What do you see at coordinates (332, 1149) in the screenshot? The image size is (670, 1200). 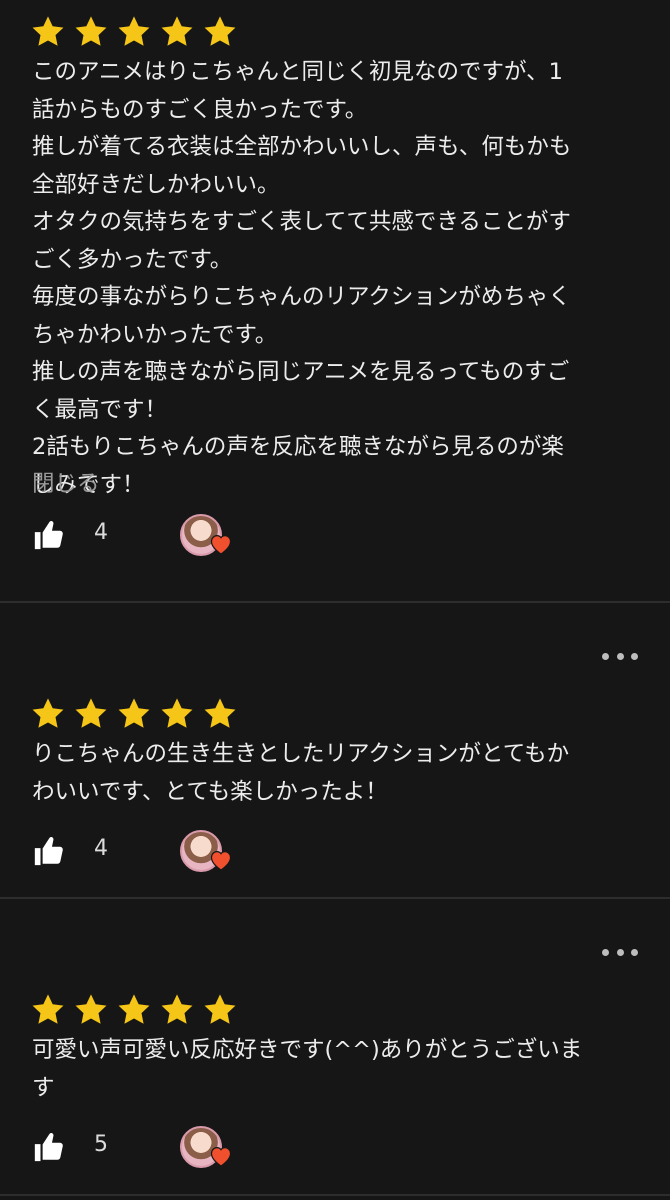 I see `review-actions: 5` at bounding box center [332, 1149].